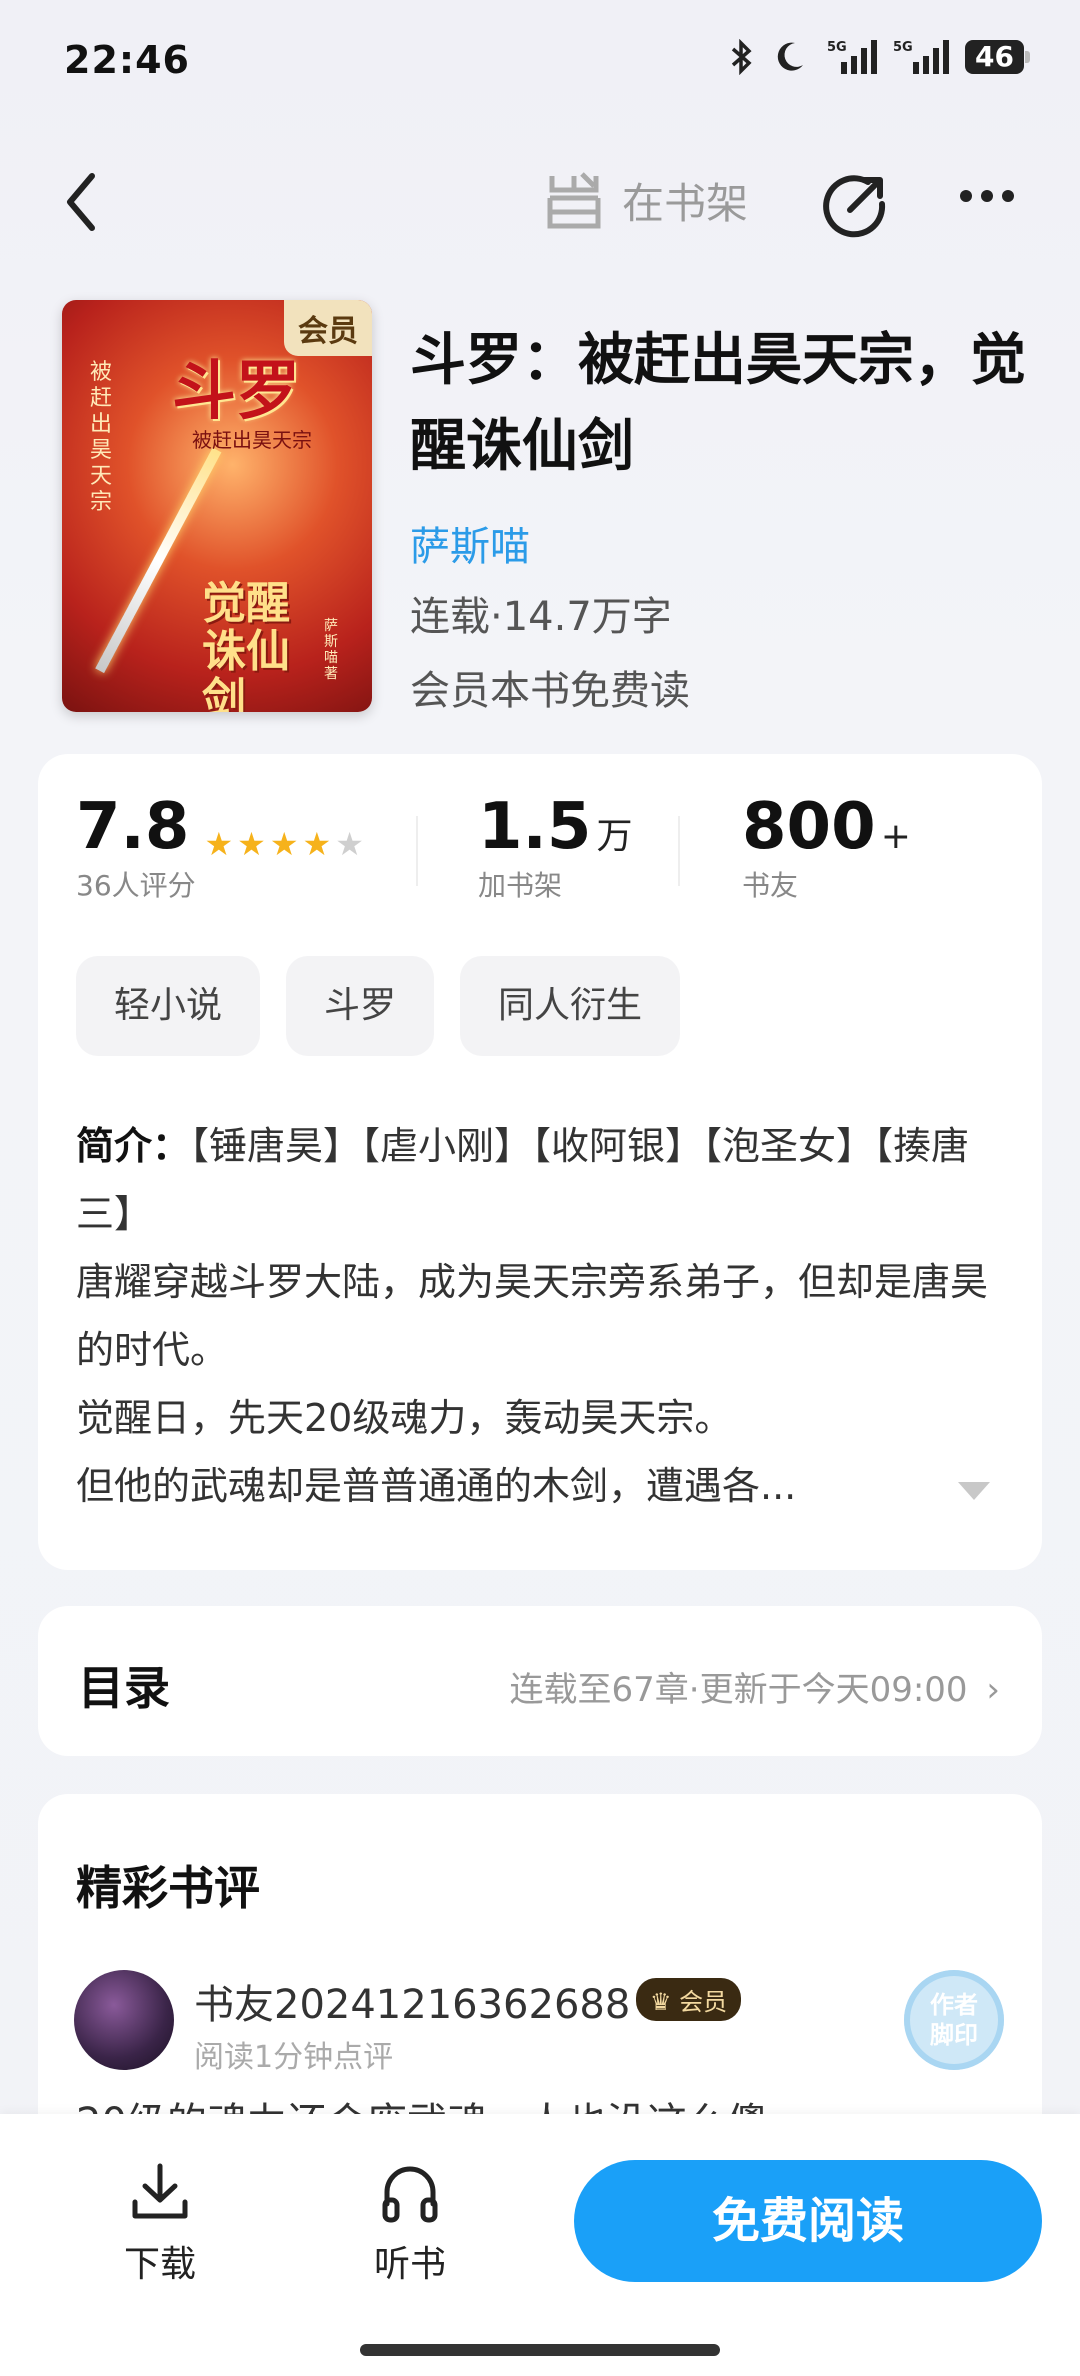 The image size is (1080, 2376). I want to click on listen-button: 听书, so click(410, 2223).